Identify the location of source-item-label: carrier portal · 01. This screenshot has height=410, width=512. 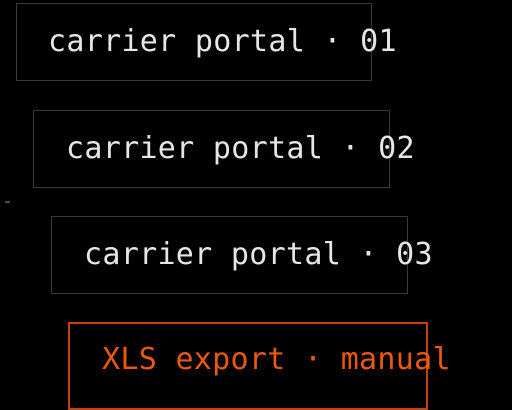
(222, 41).